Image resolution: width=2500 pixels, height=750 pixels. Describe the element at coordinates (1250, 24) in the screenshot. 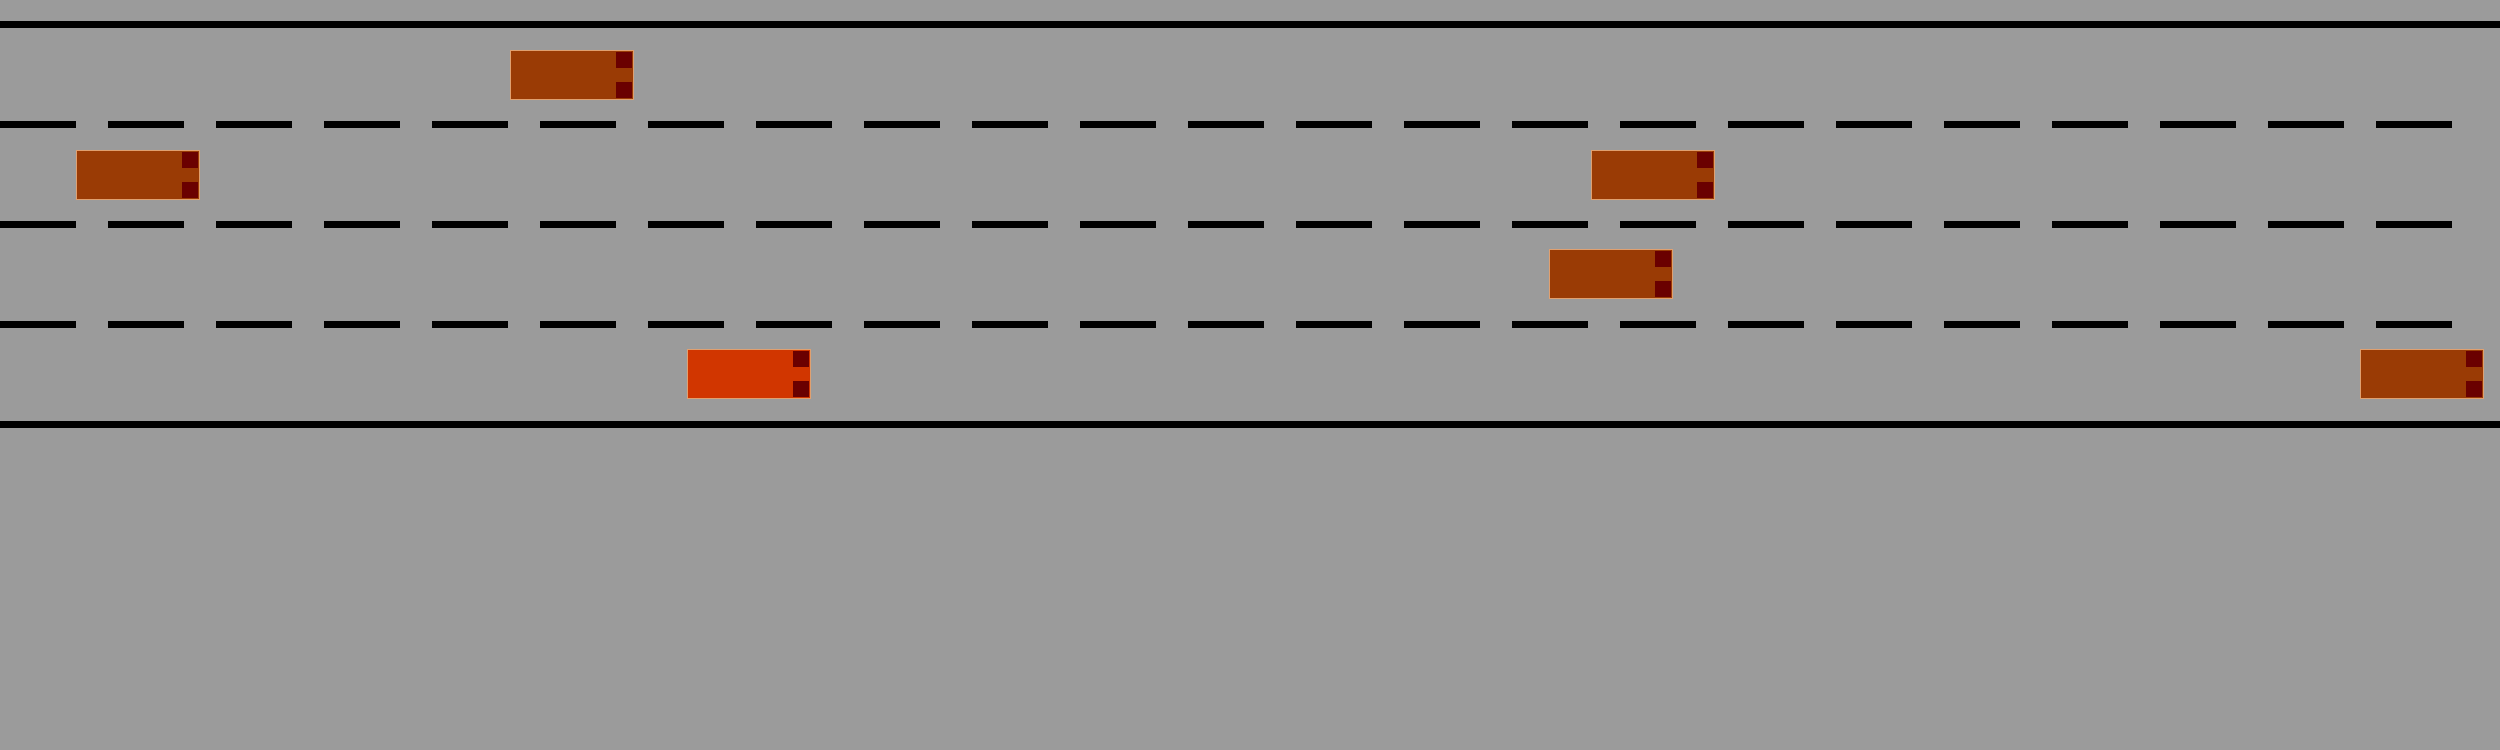

I see `road-edge-top` at that location.